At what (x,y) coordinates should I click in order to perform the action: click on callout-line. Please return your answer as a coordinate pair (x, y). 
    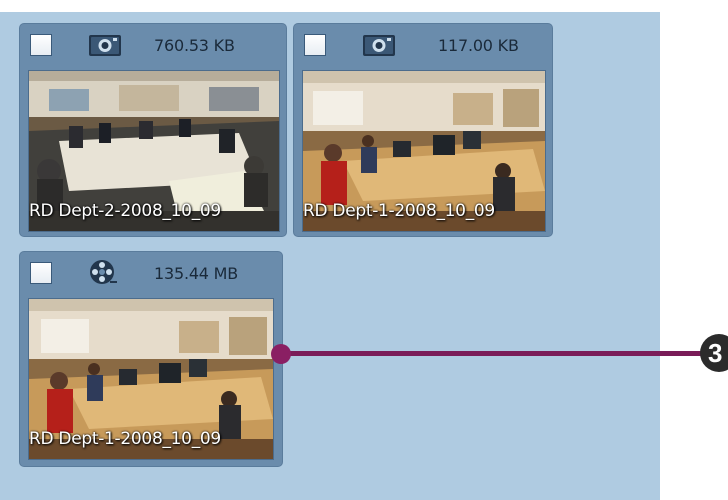
    Looking at the image, I should click on (491, 353).